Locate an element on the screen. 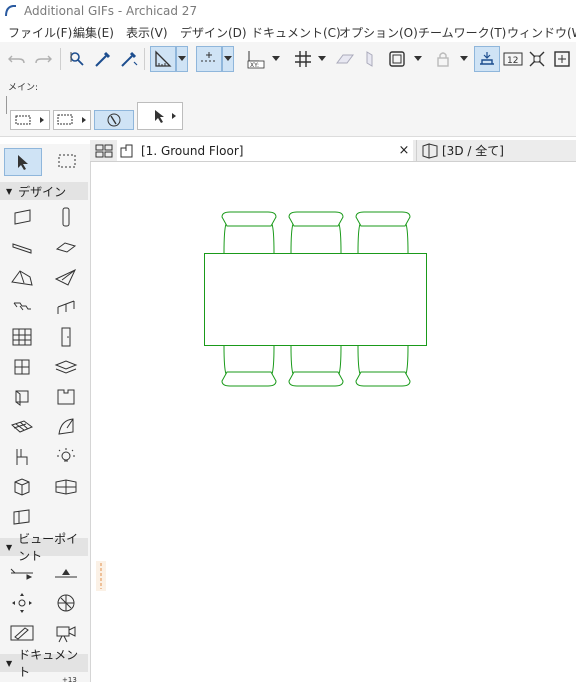 This screenshot has width=576, height=682. window-tool-icon is located at coordinates (22, 367).